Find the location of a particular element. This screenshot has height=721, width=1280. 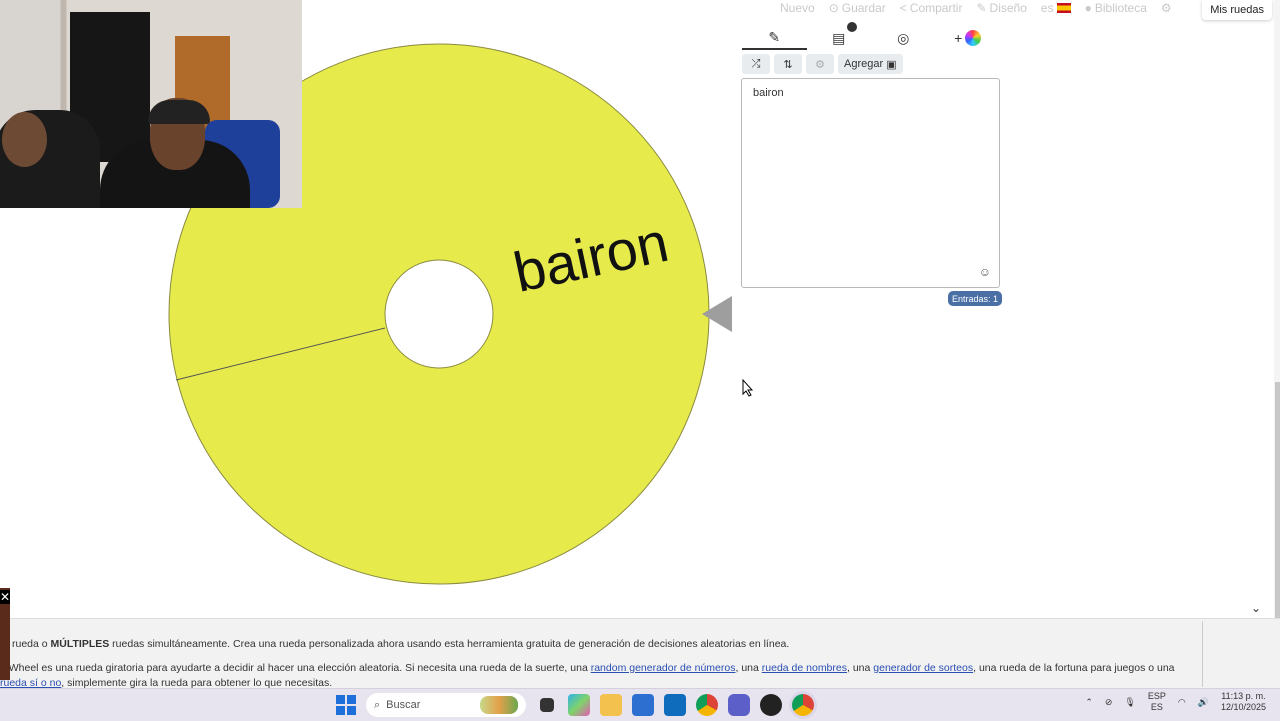

chevron-down-icon: ⌄ is located at coordinates (1256, 608).